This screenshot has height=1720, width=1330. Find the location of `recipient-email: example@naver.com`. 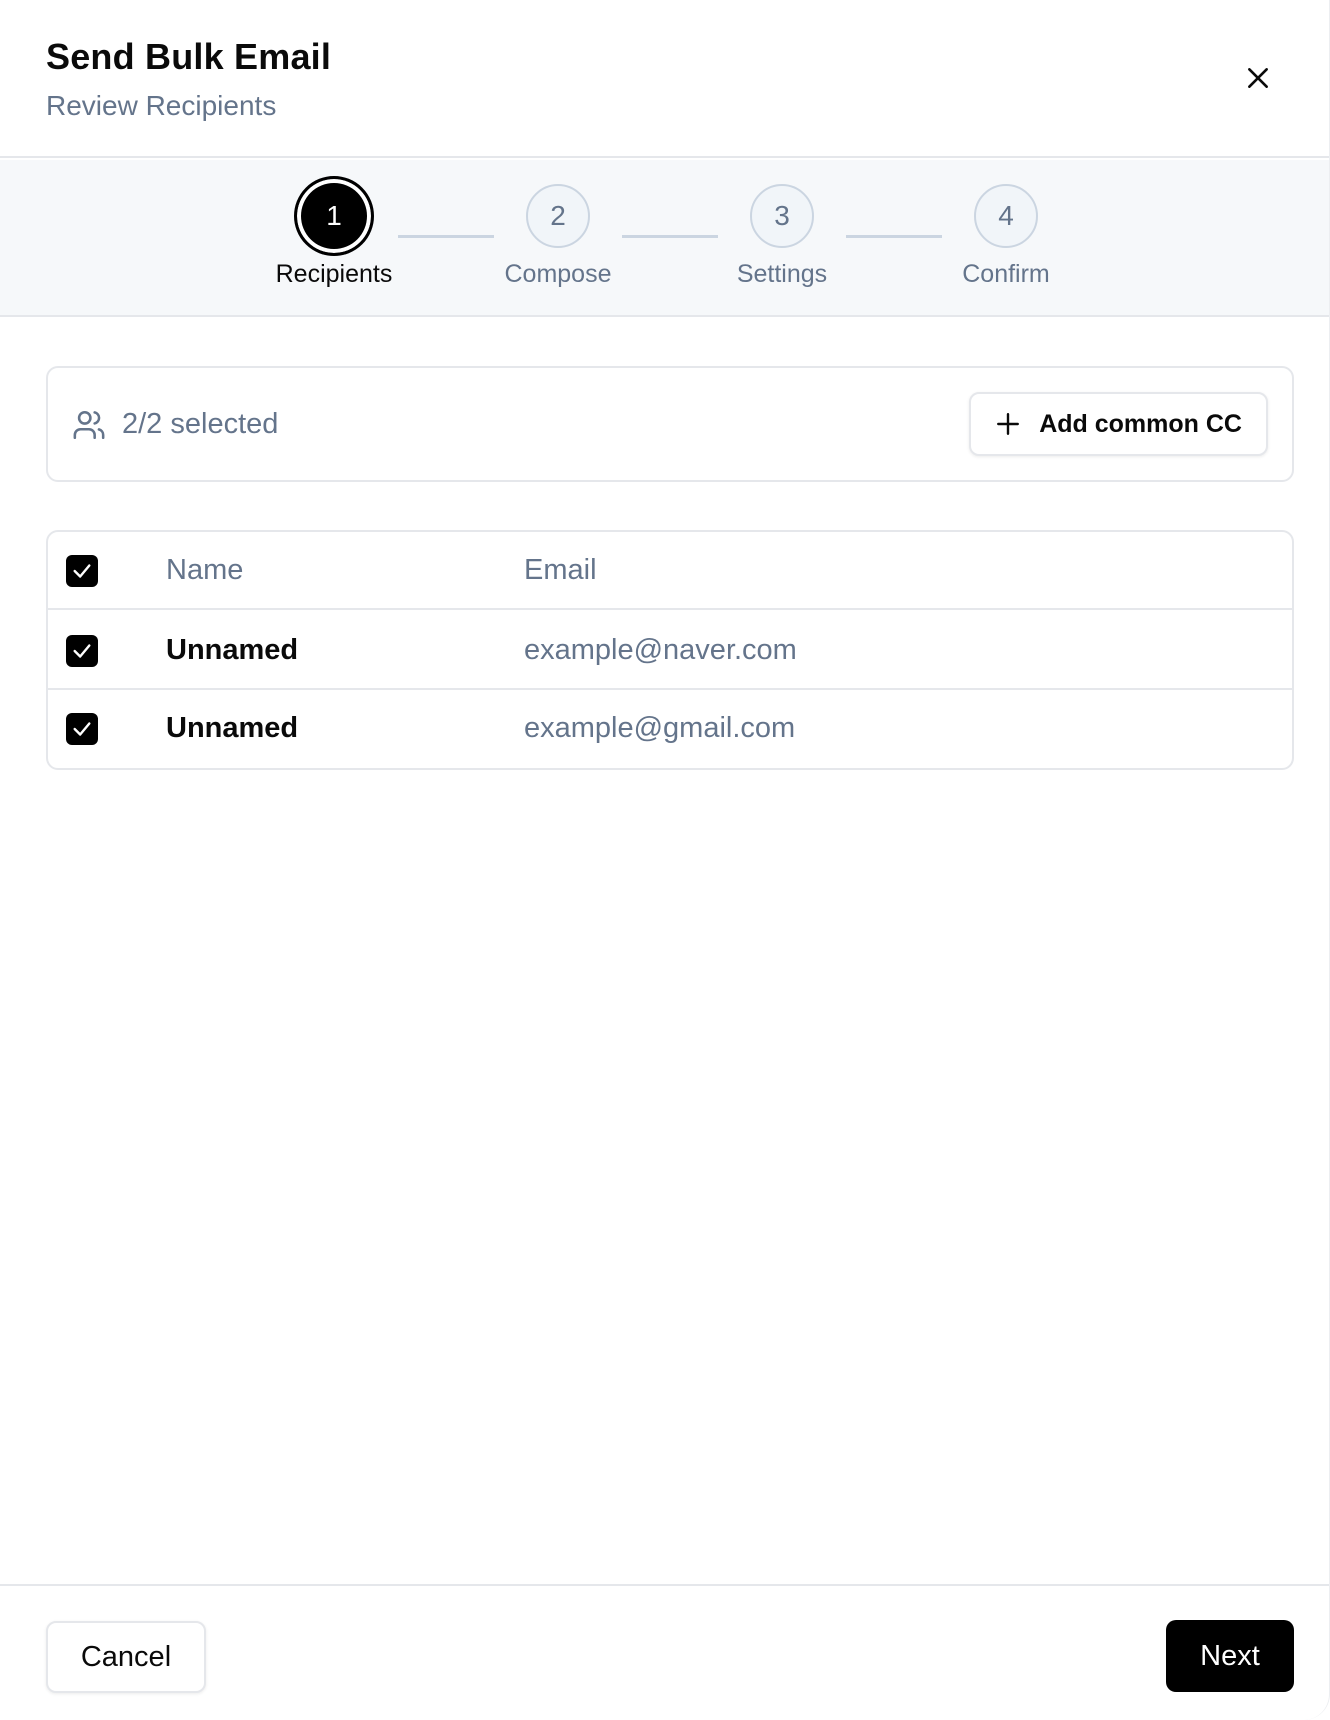

recipient-email: example@naver.com is located at coordinates (660, 650).